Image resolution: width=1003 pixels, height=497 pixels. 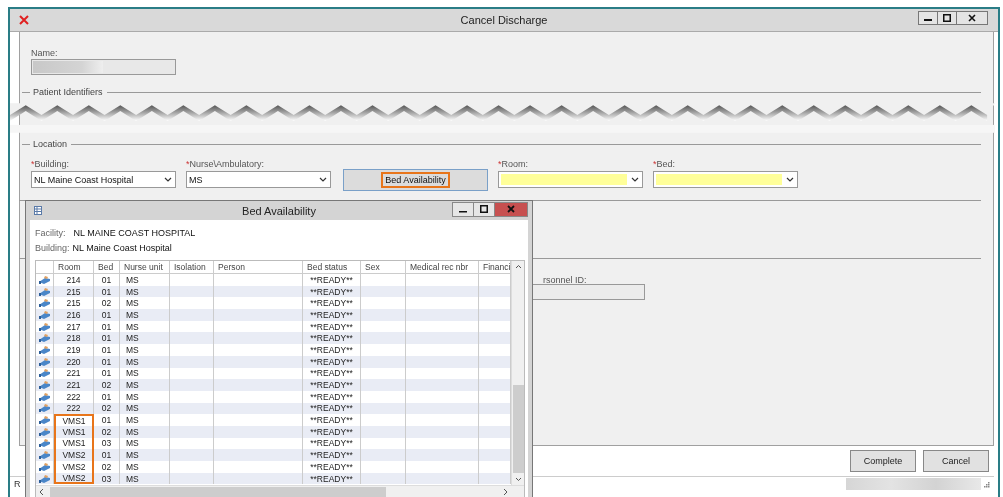 What do you see at coordinates (68, 92) in the screenshot?
I see `section-title: Patient Identifiers` at bounding box center [68, 92].